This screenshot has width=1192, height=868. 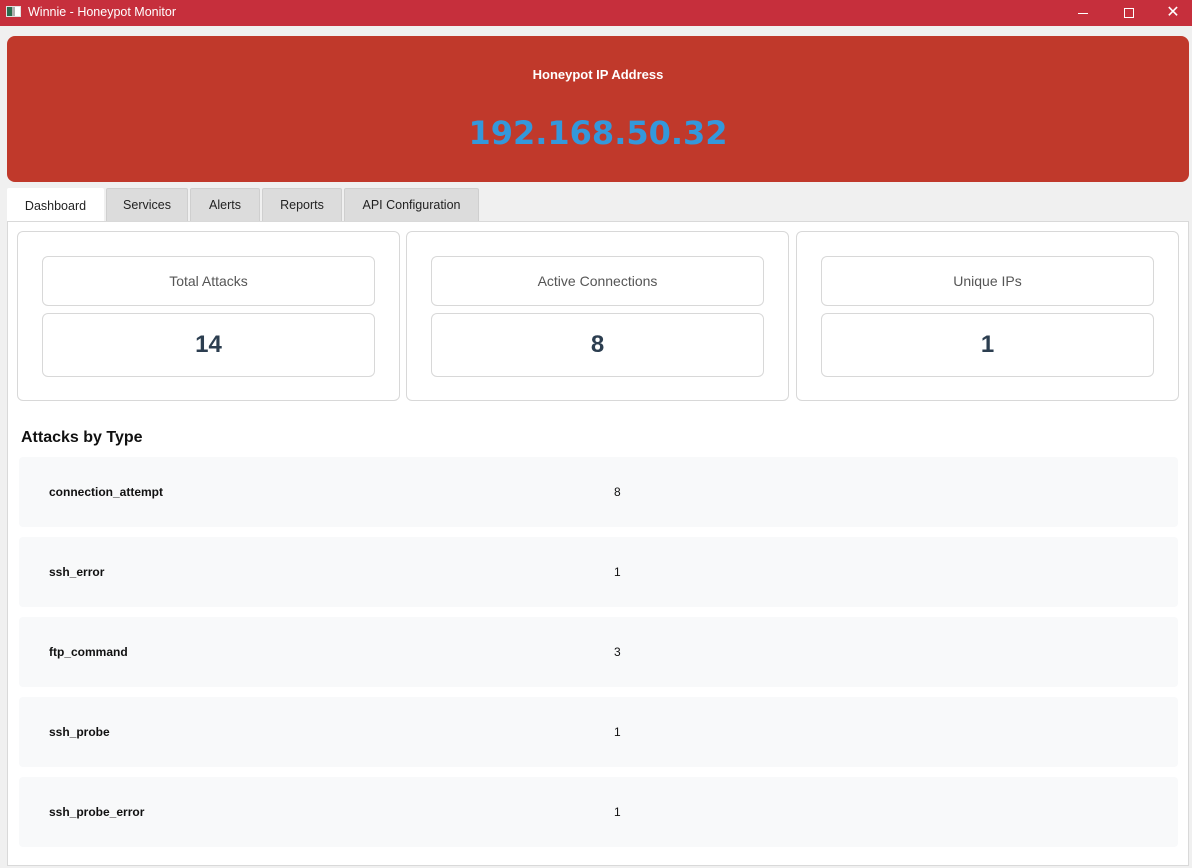 What do you see at coordinates (598, 732) in the screenshot?
I see `list-item: ssh_probe 1` at bounding box center [598, 732].